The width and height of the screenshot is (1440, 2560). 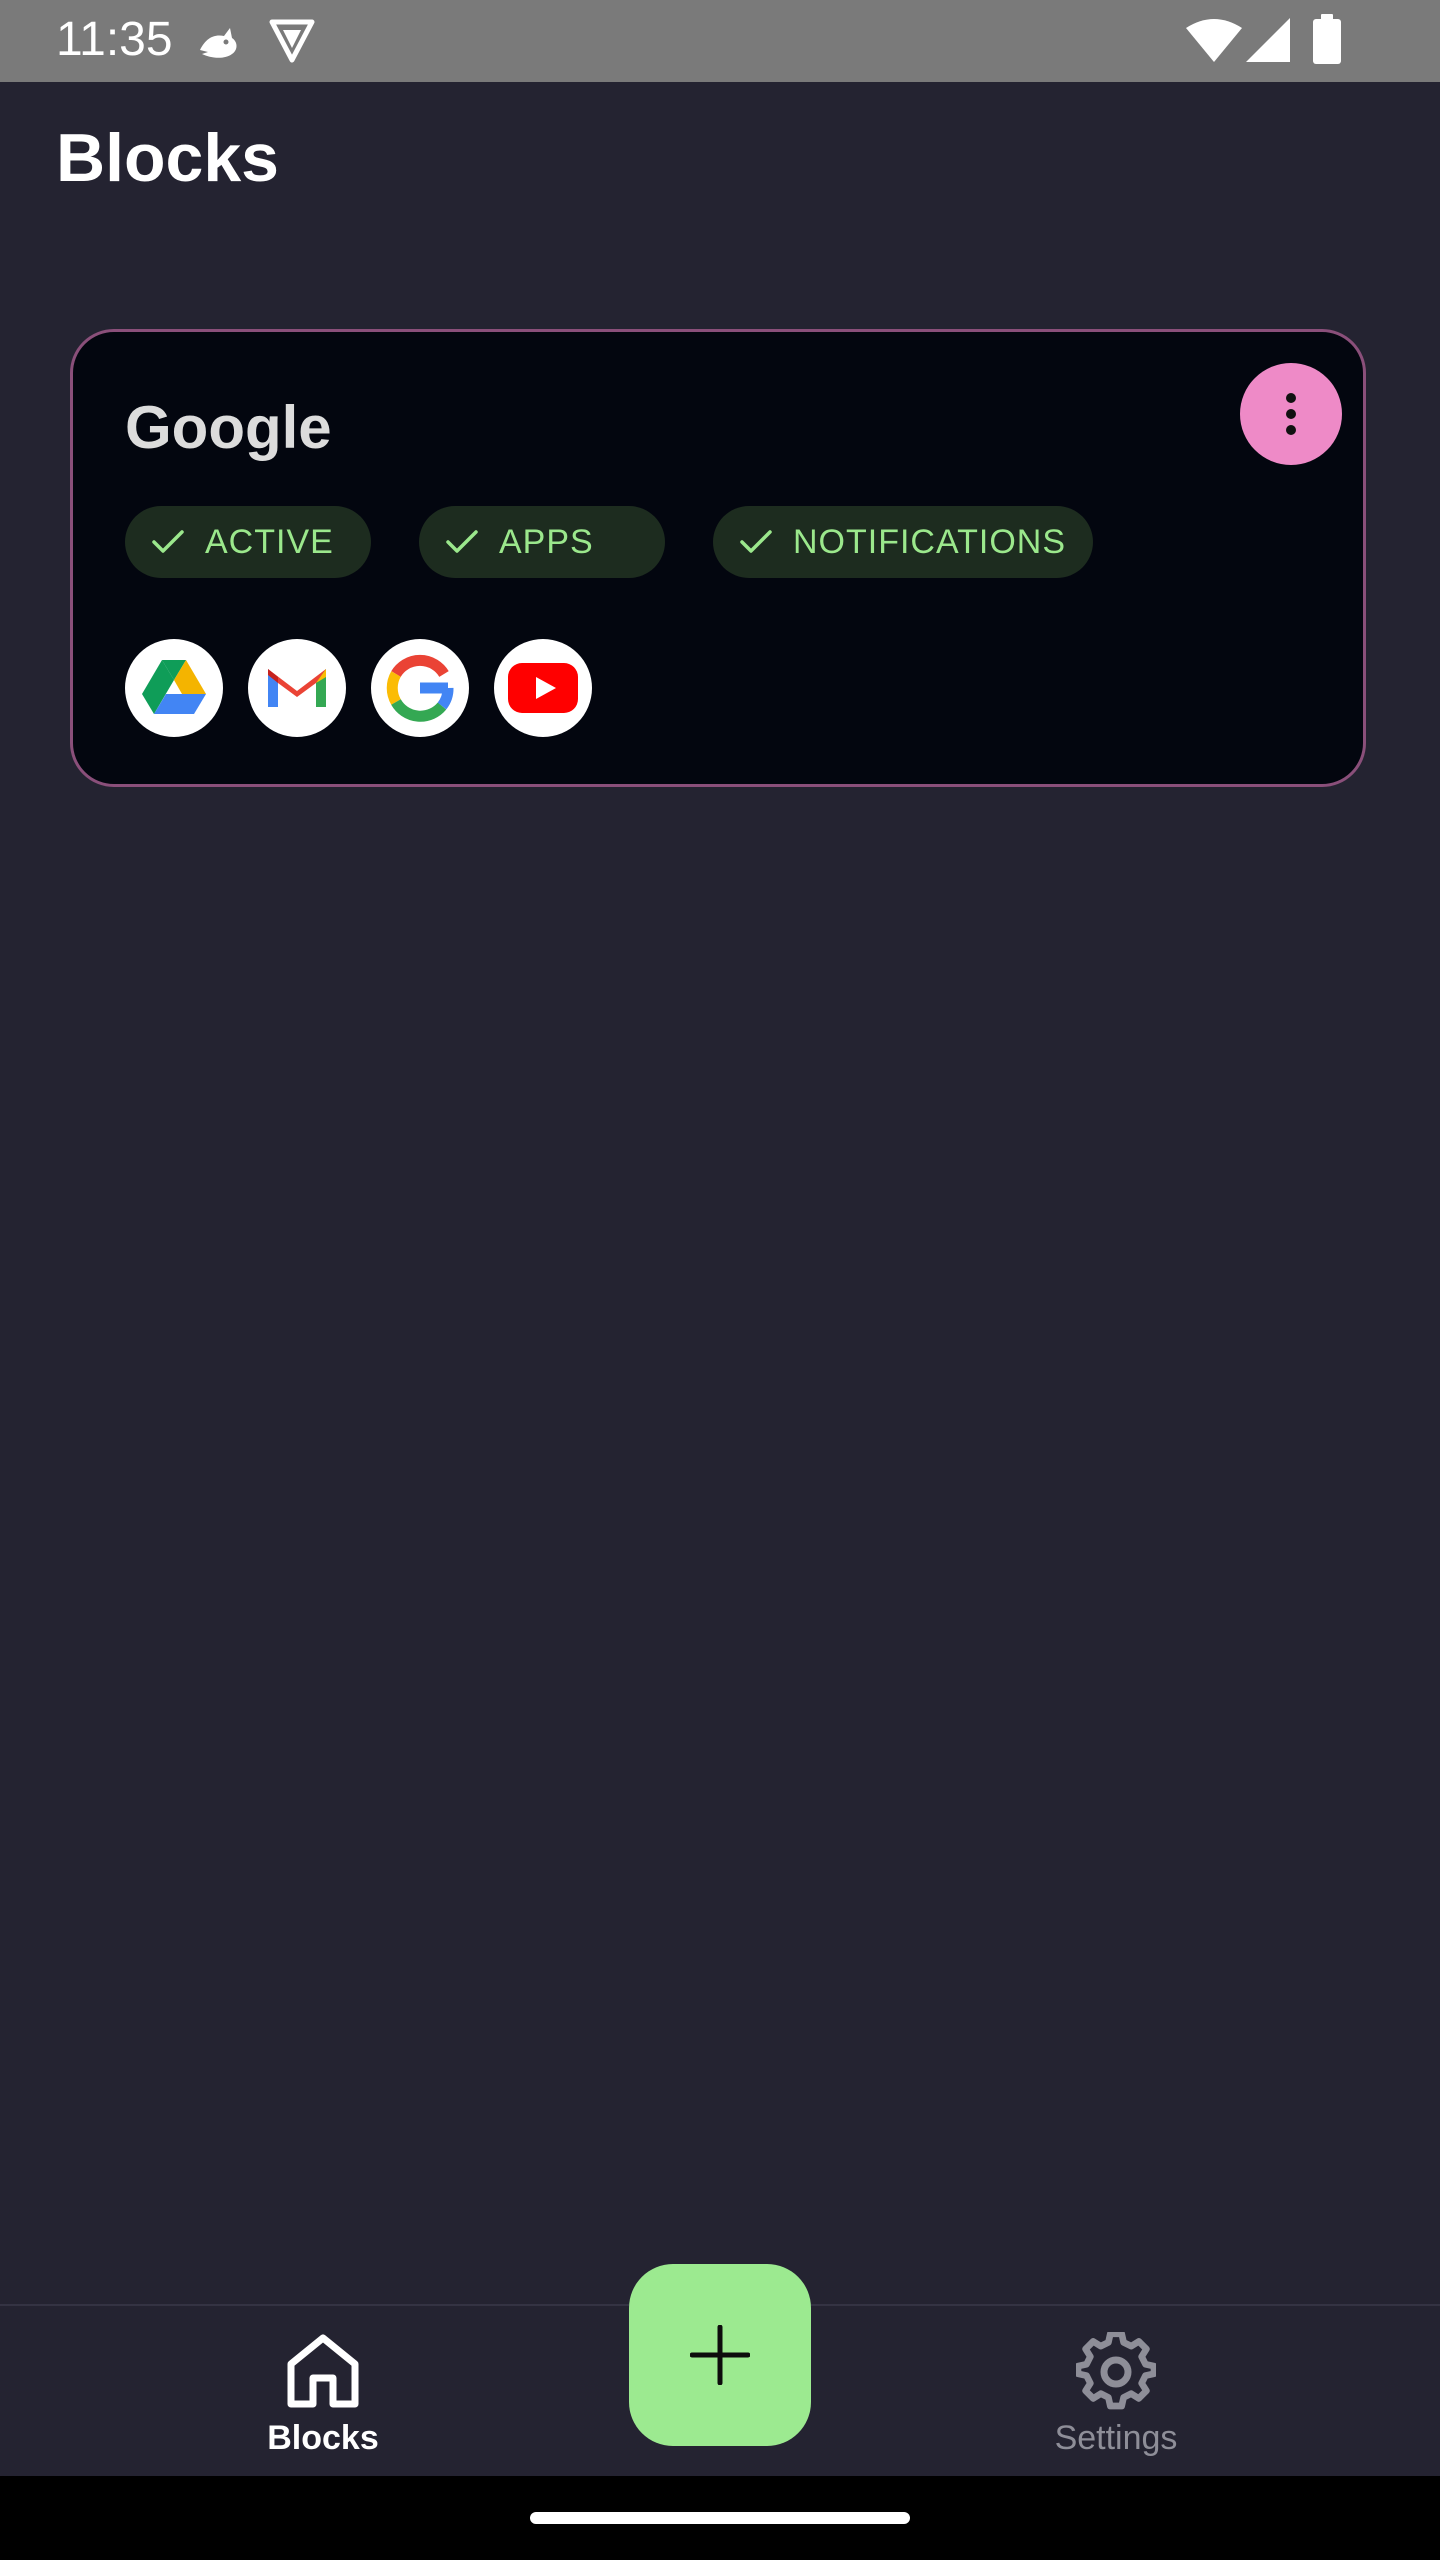 What do you see at coordinates (1116, 2371) in the screenshot?
I see `gear-icon` at bounding box center [1116, 2371].